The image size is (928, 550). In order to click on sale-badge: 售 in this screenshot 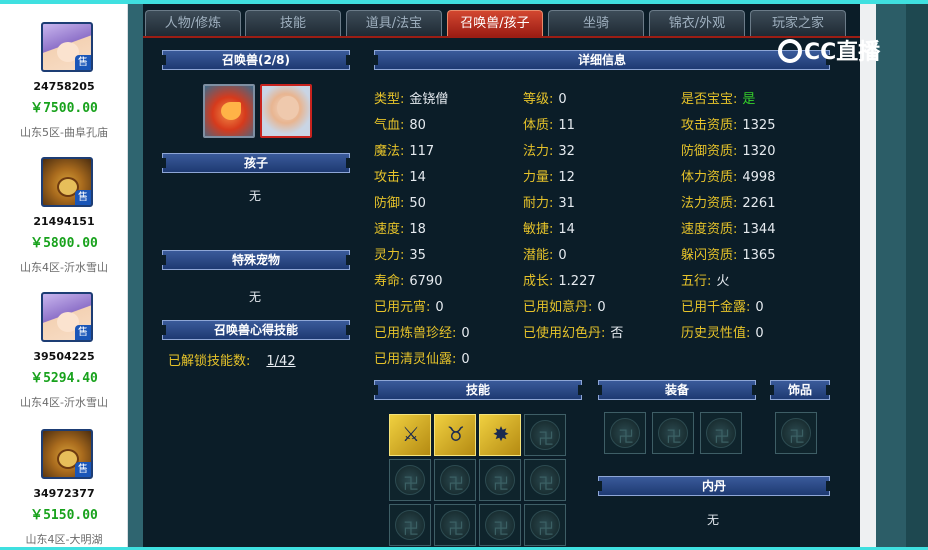, I will do `click(83, 62)`.